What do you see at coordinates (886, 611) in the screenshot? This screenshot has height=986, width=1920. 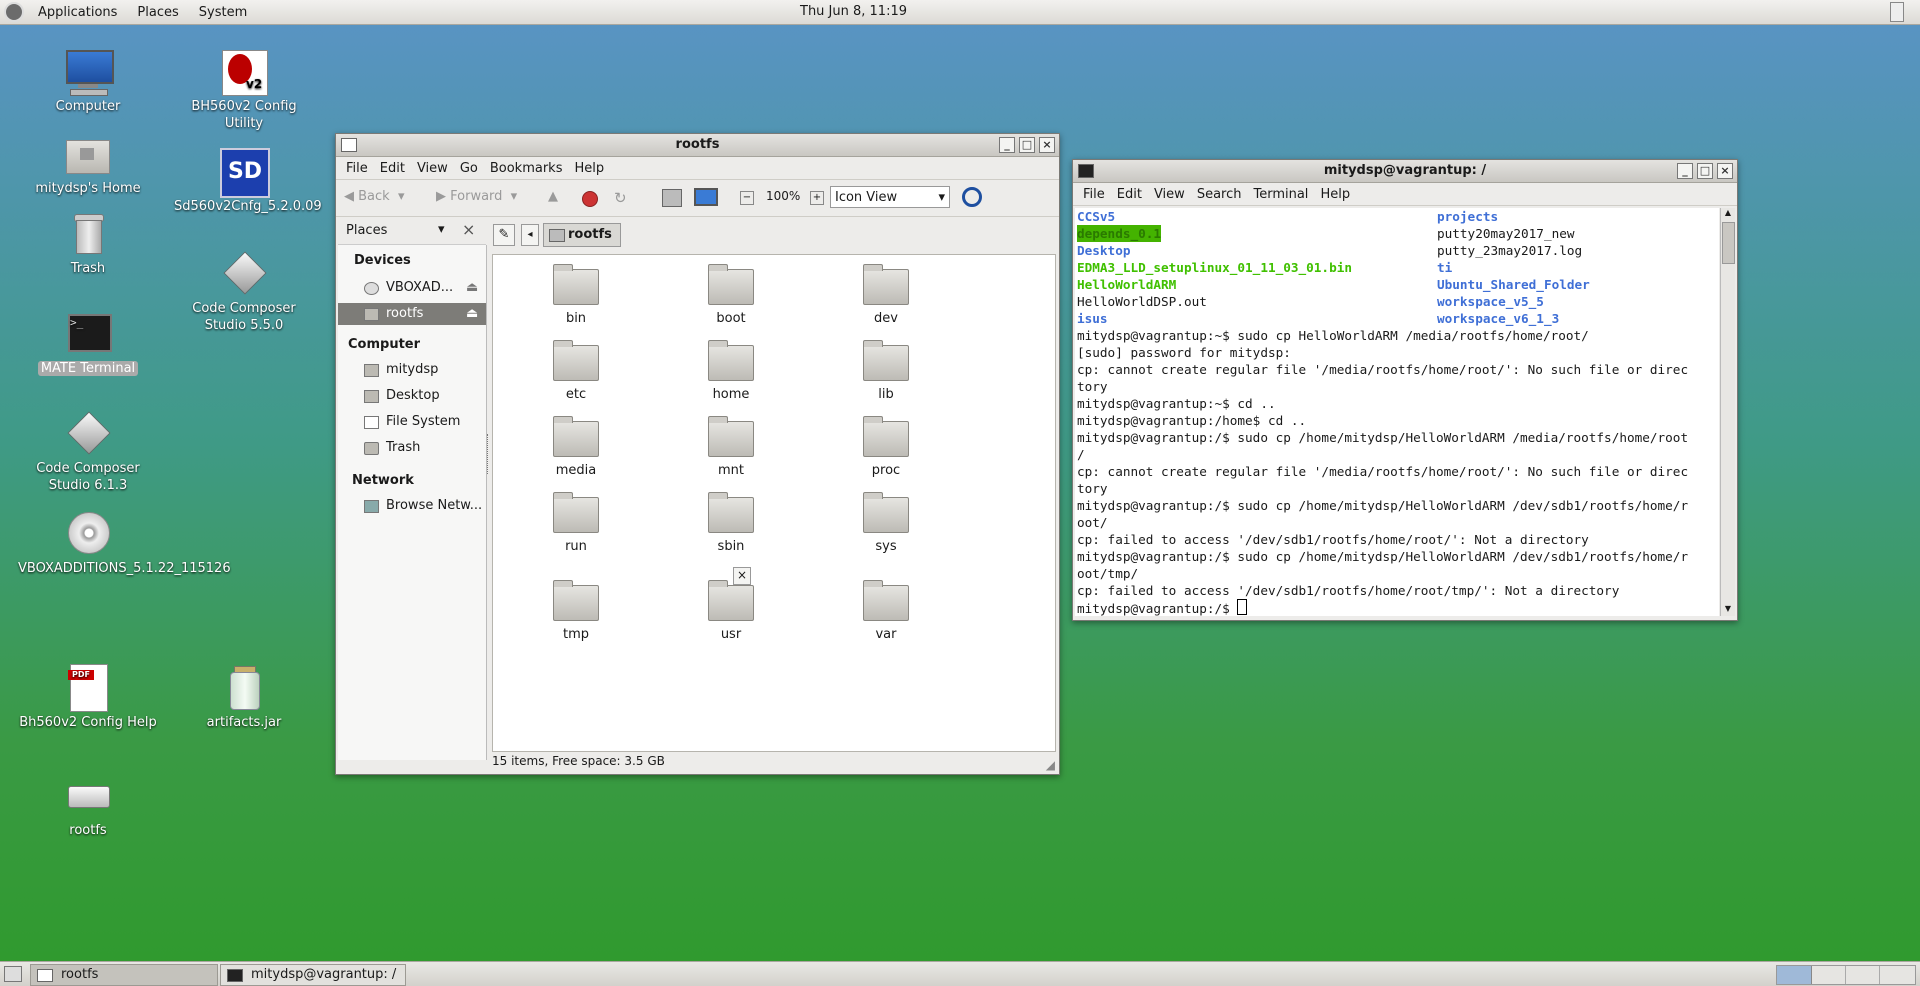 I see `folder-var: var` at bounding box center [886, 611].